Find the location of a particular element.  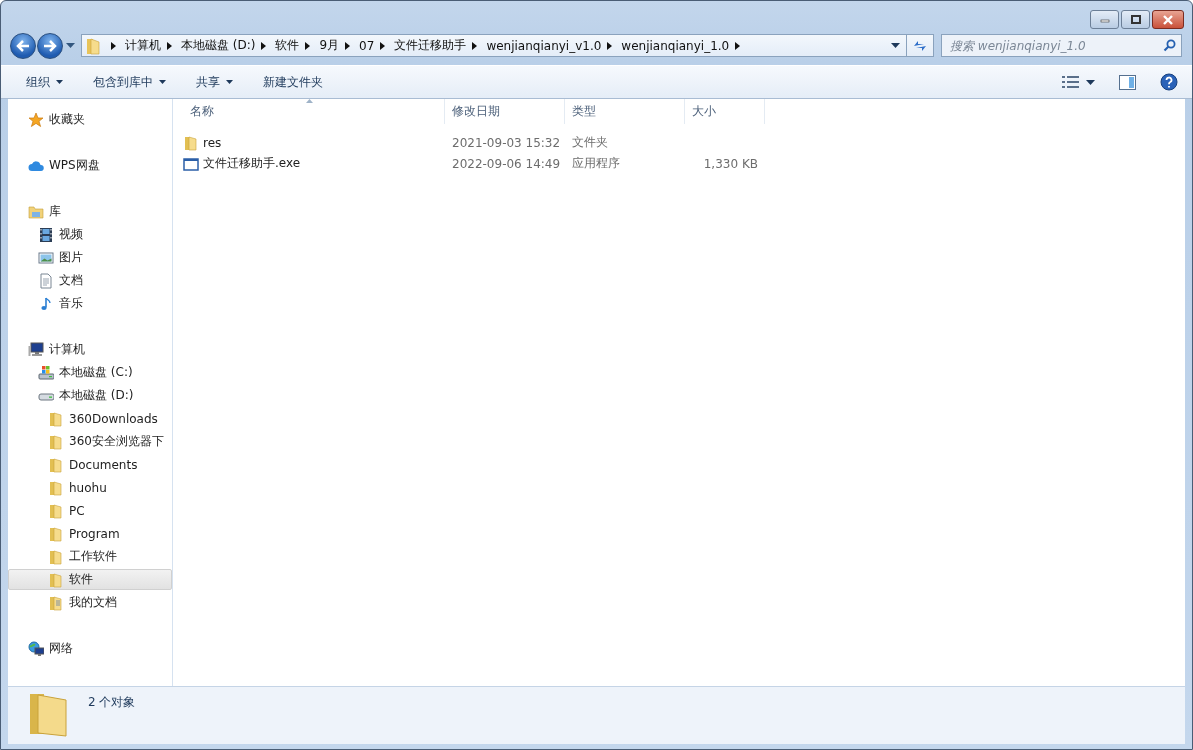

back-button is located at coordinates (23, 45).